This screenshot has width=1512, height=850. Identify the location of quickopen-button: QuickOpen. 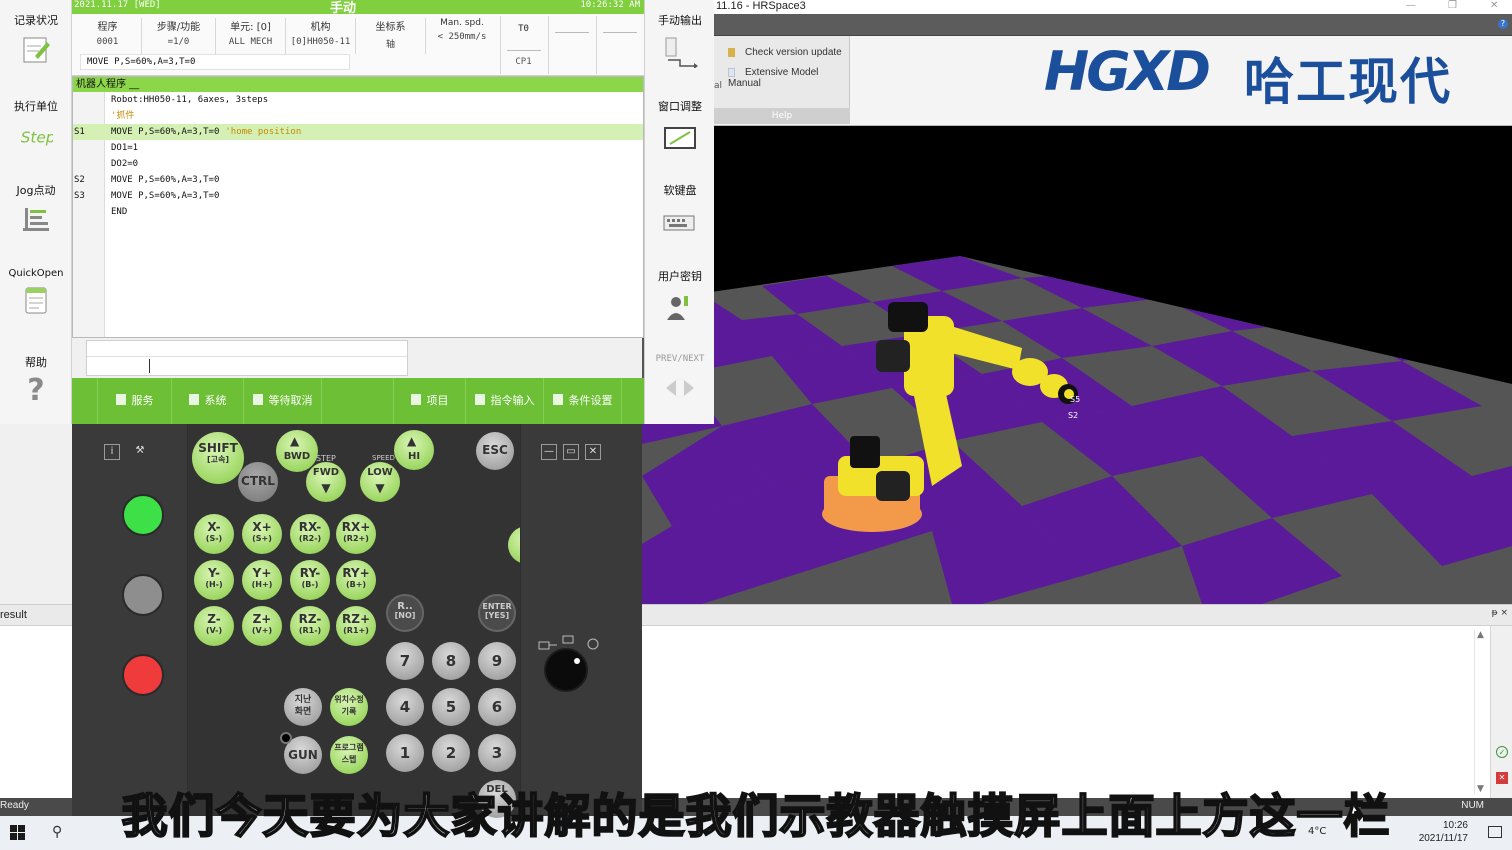
(36, 291).